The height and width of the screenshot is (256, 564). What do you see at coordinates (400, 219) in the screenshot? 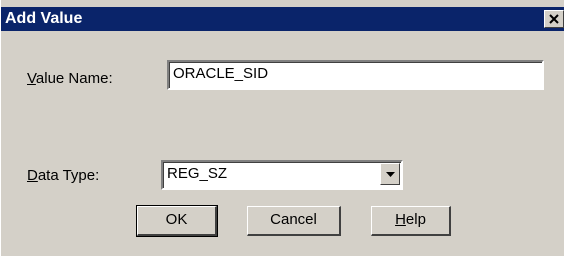
I see `help-button-accel: H` at bounding box center [400, 219].